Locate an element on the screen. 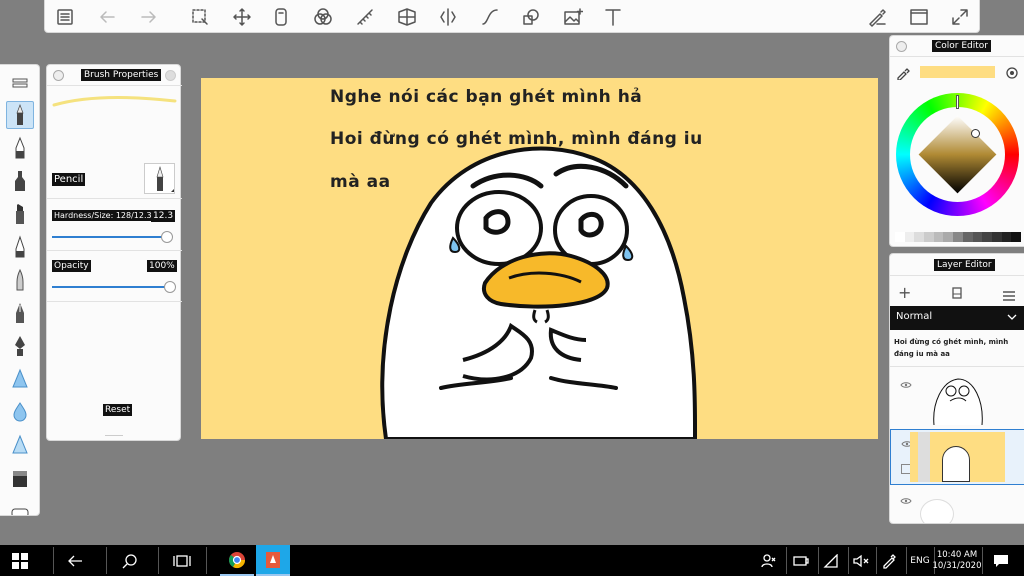 The image size is (1024, 576). clock-date: 10/31/2020 is located at coordinates (957, 565).